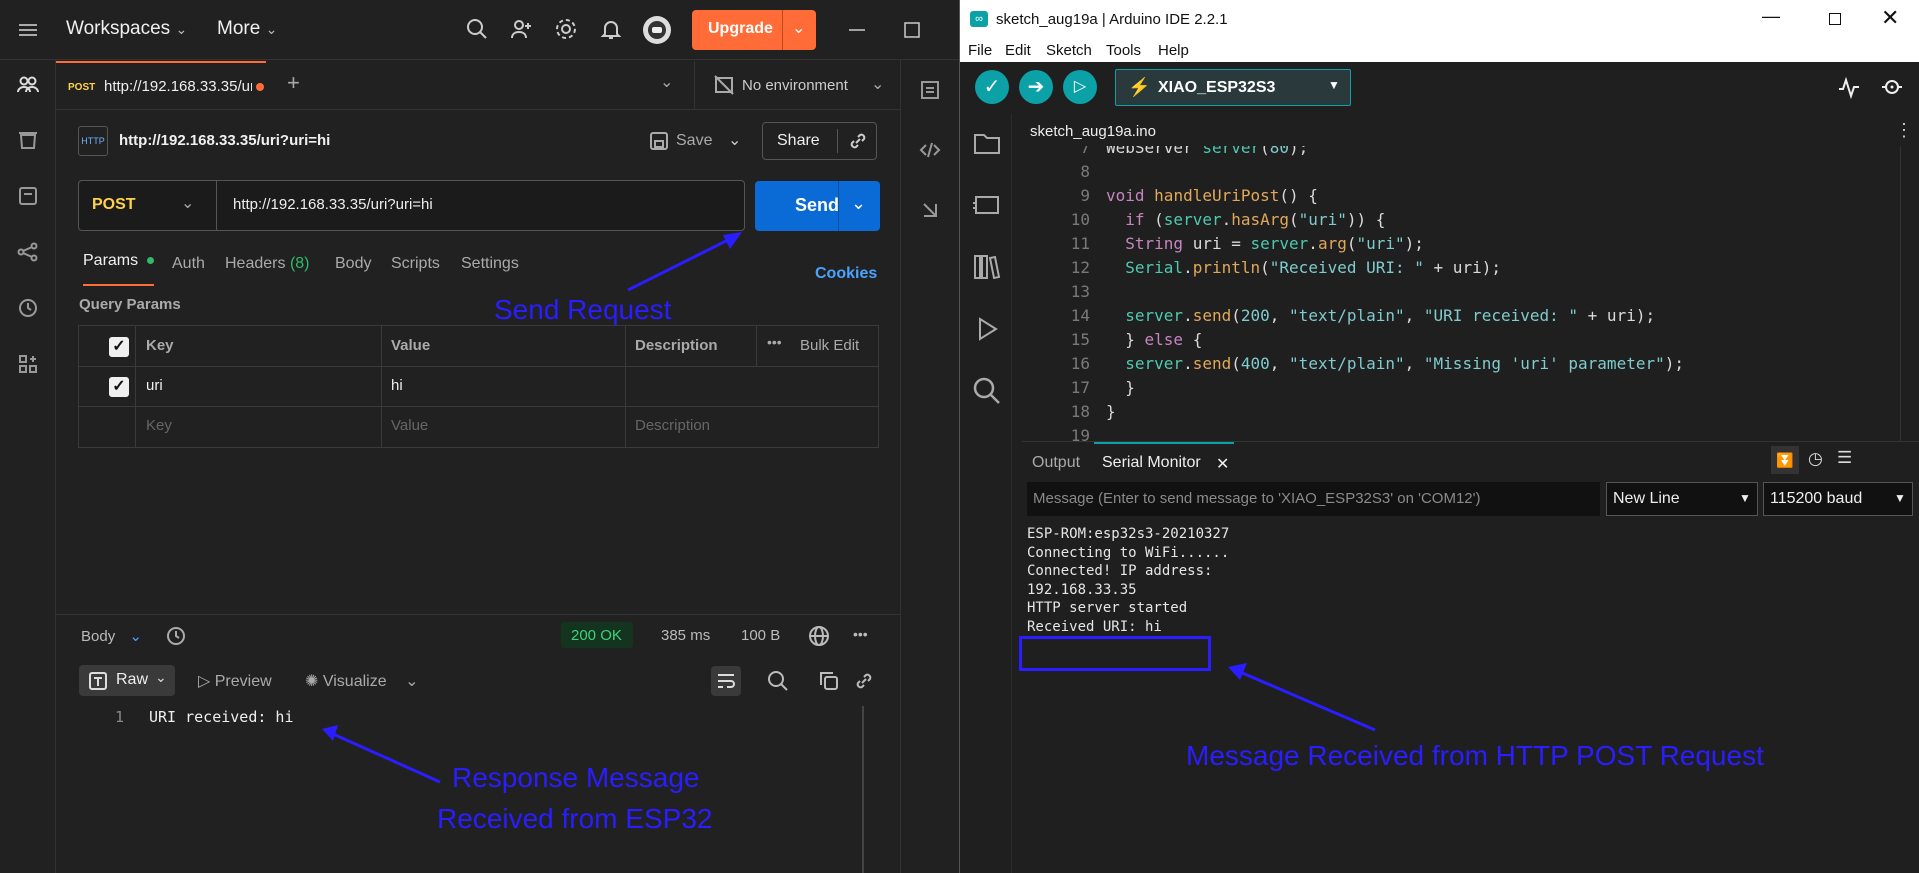  Describe the element at coordinates (235, 681) in the screenshot. I see `preview-button: ▷ Preview` at that location.